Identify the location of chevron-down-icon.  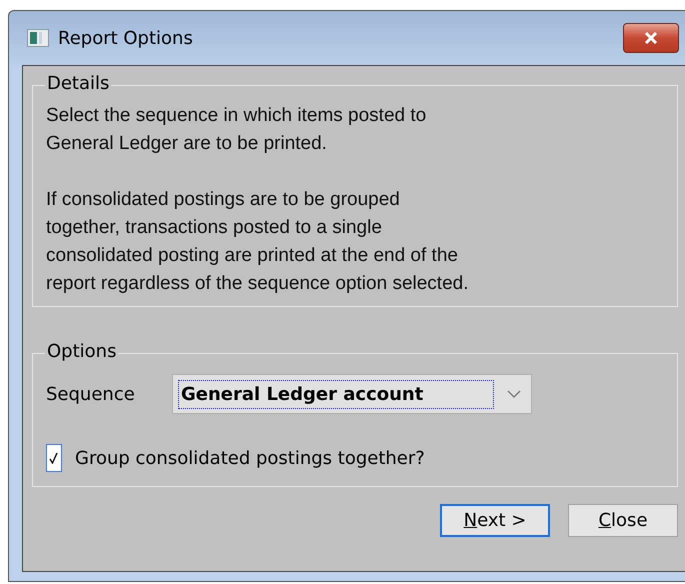
(514, 394).